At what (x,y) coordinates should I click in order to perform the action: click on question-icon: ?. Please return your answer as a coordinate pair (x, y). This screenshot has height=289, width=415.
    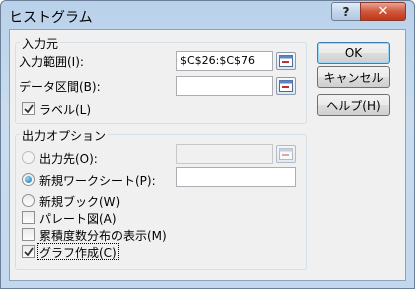
    Looking at the image, I should click on (346, 11).